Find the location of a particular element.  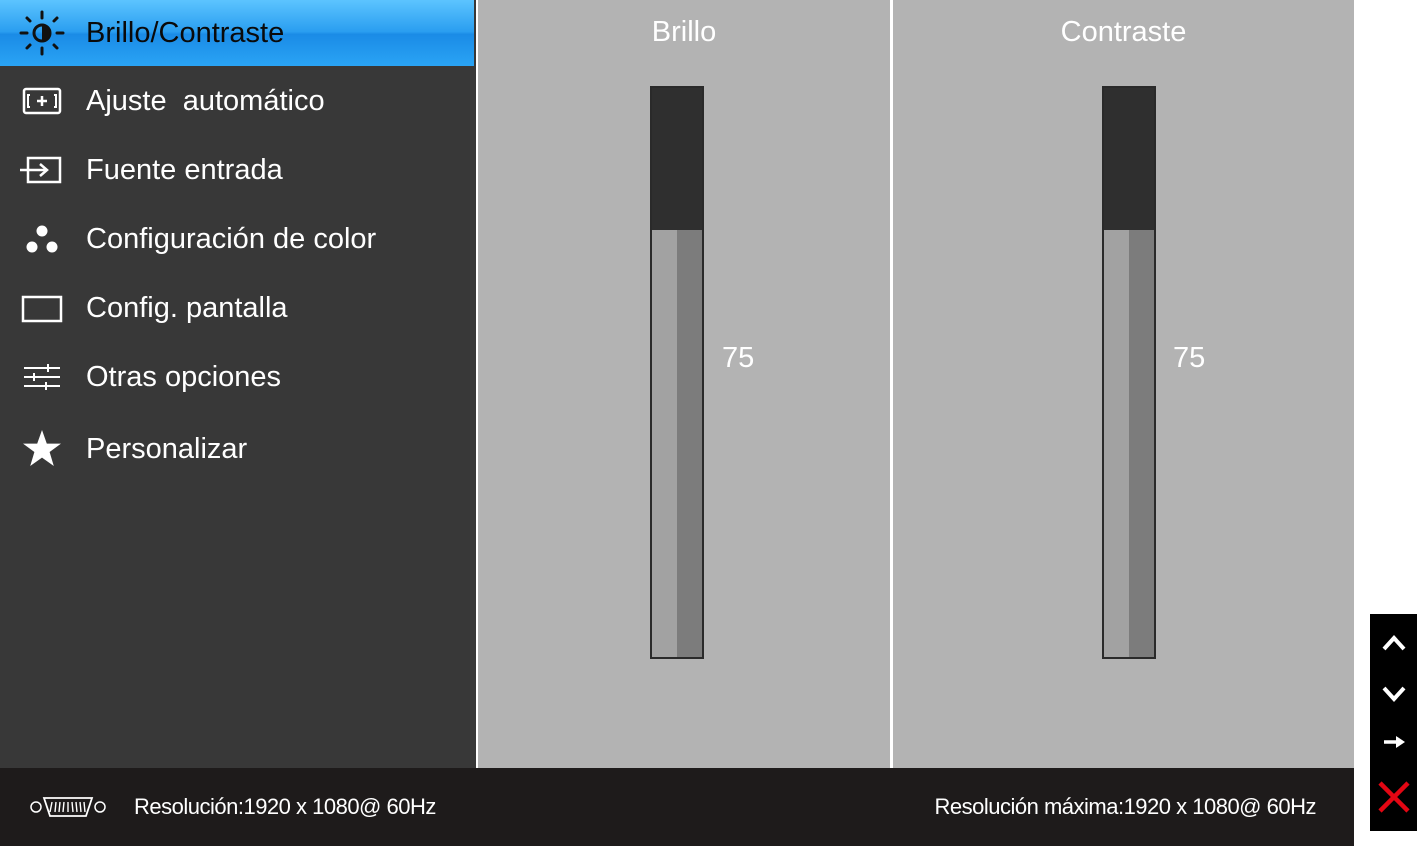

menu-item-label: Fuente entrada is located at coordinates (184, 169).